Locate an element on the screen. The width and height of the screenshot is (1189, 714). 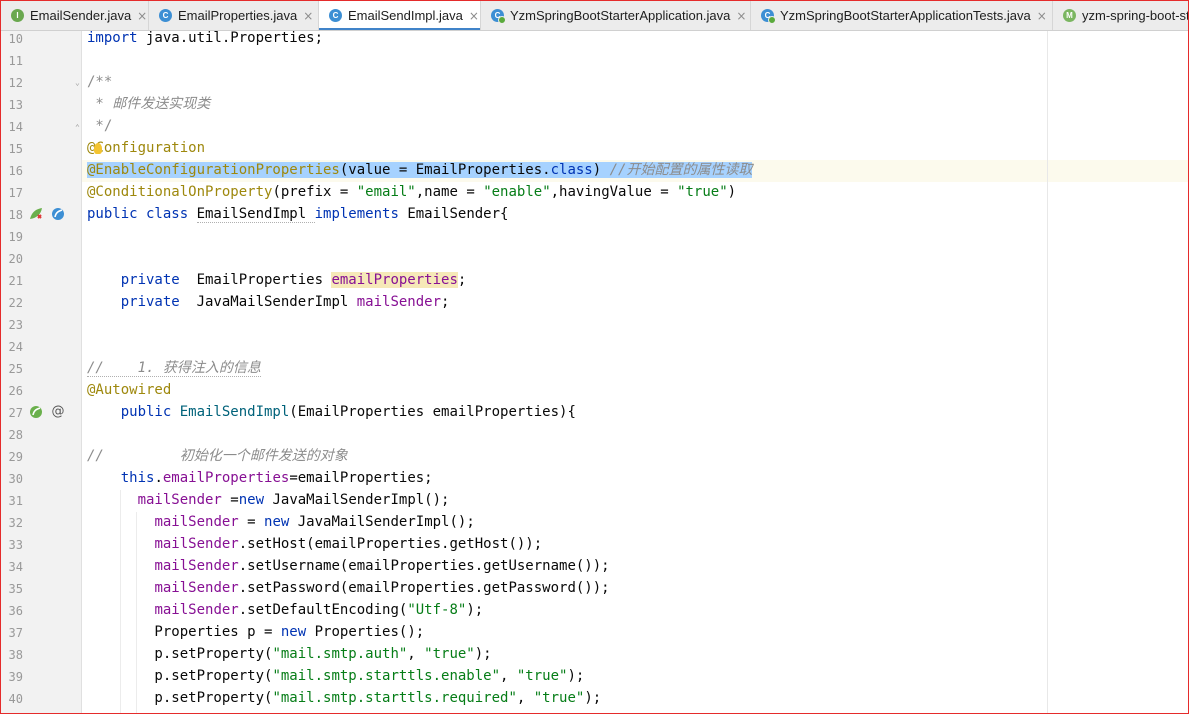
line-number: 17 is located at coordinates (15, 193).